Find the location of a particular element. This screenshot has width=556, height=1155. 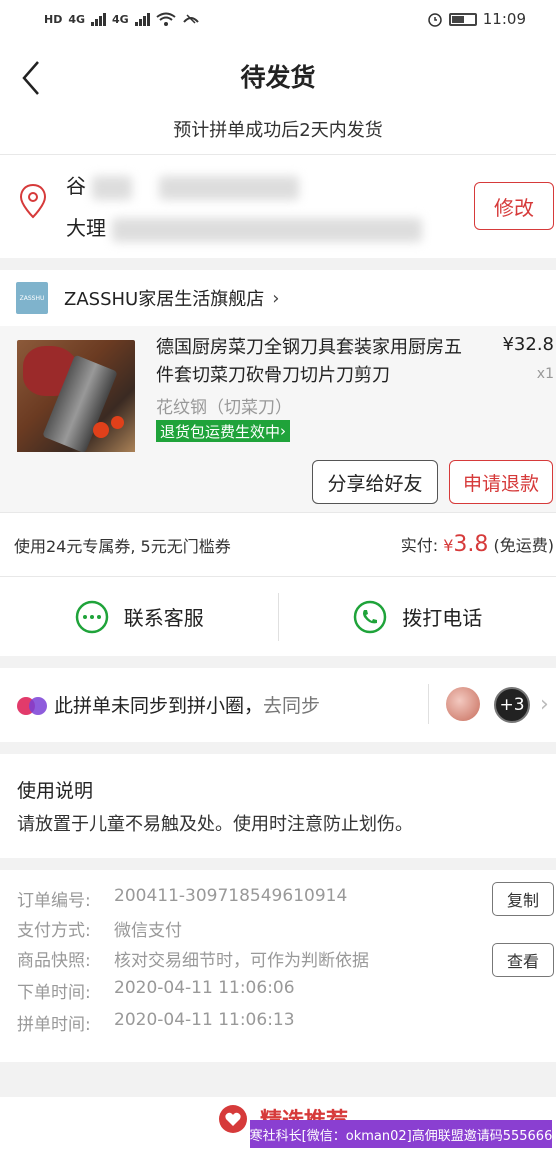

return-shipping-badge: 退货包运费生效中 › is located at coordinates (223, 431).